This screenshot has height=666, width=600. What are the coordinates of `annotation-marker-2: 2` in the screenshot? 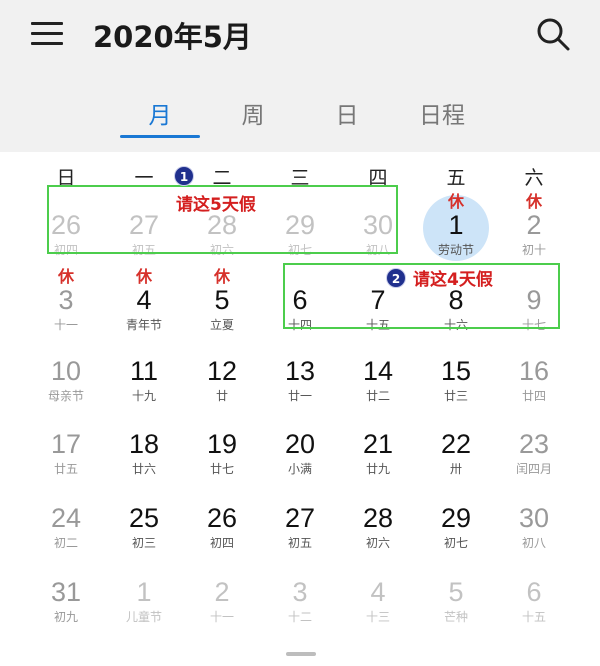 It's located at (396, 278).